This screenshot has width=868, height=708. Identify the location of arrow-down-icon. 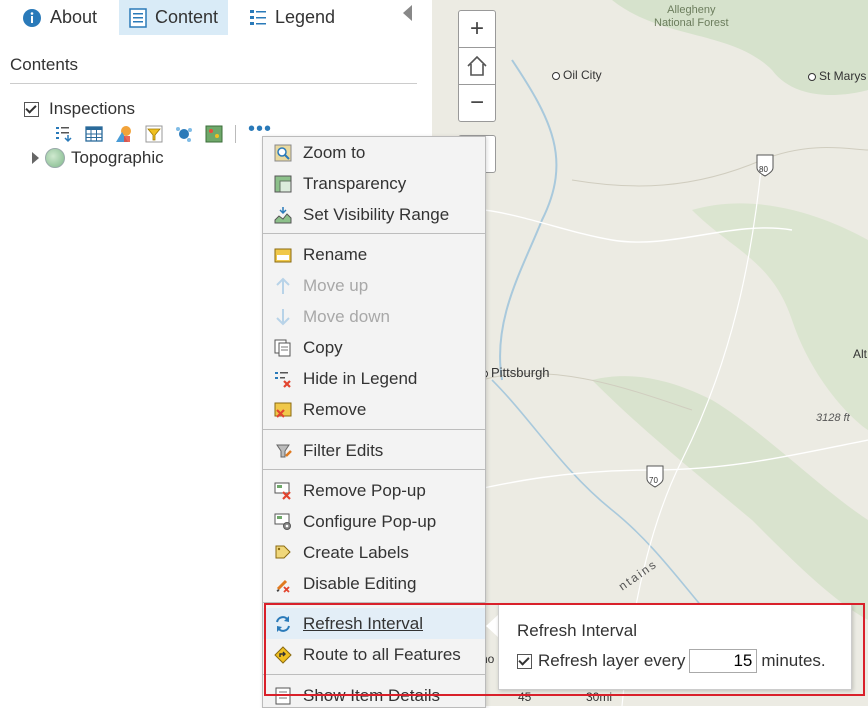
(283, 316).